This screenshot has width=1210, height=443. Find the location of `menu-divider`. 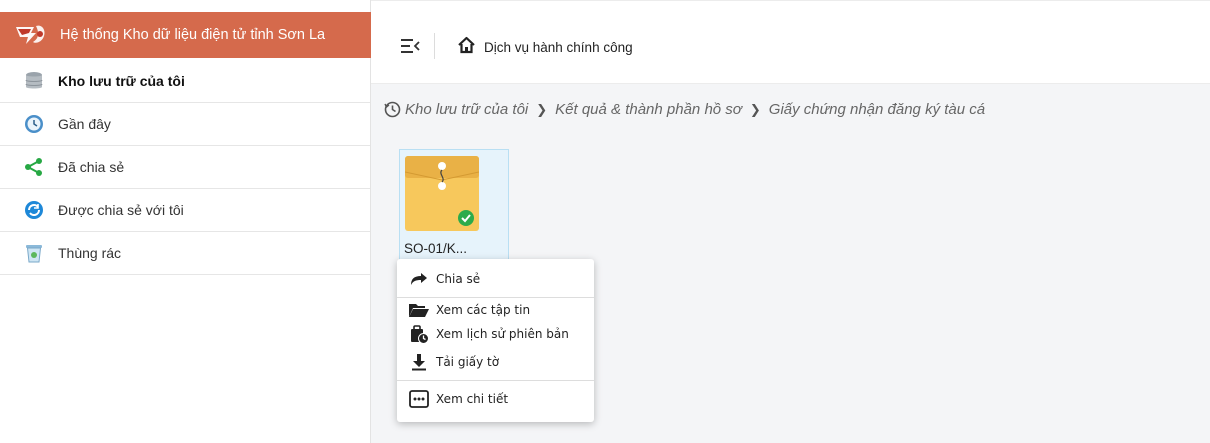

menu-divider is located at coordinates (495, 380).